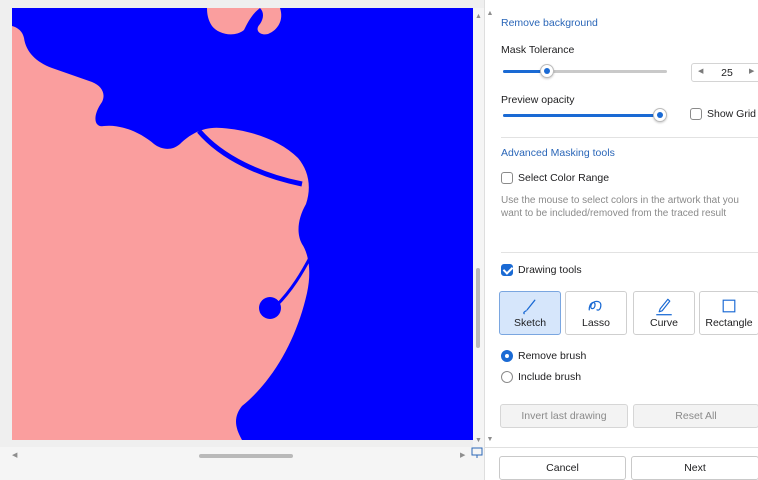 This screenshot has height=480, width=758. I want to click on curve-tool-button: Curve, so click(664, 313).